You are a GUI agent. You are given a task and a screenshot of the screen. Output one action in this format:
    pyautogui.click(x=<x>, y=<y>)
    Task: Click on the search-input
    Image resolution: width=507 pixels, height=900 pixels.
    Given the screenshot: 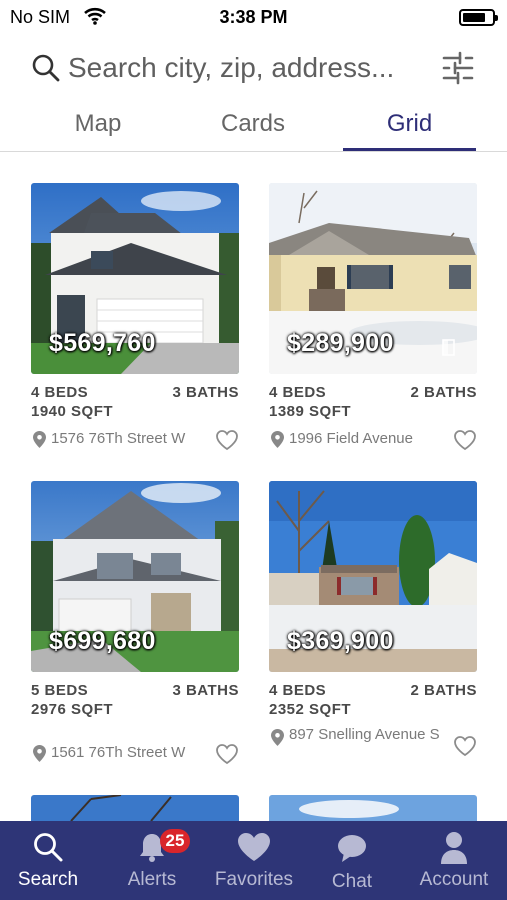 What is the action you would take?
    pyautogui.click(x=248, y=68)
    